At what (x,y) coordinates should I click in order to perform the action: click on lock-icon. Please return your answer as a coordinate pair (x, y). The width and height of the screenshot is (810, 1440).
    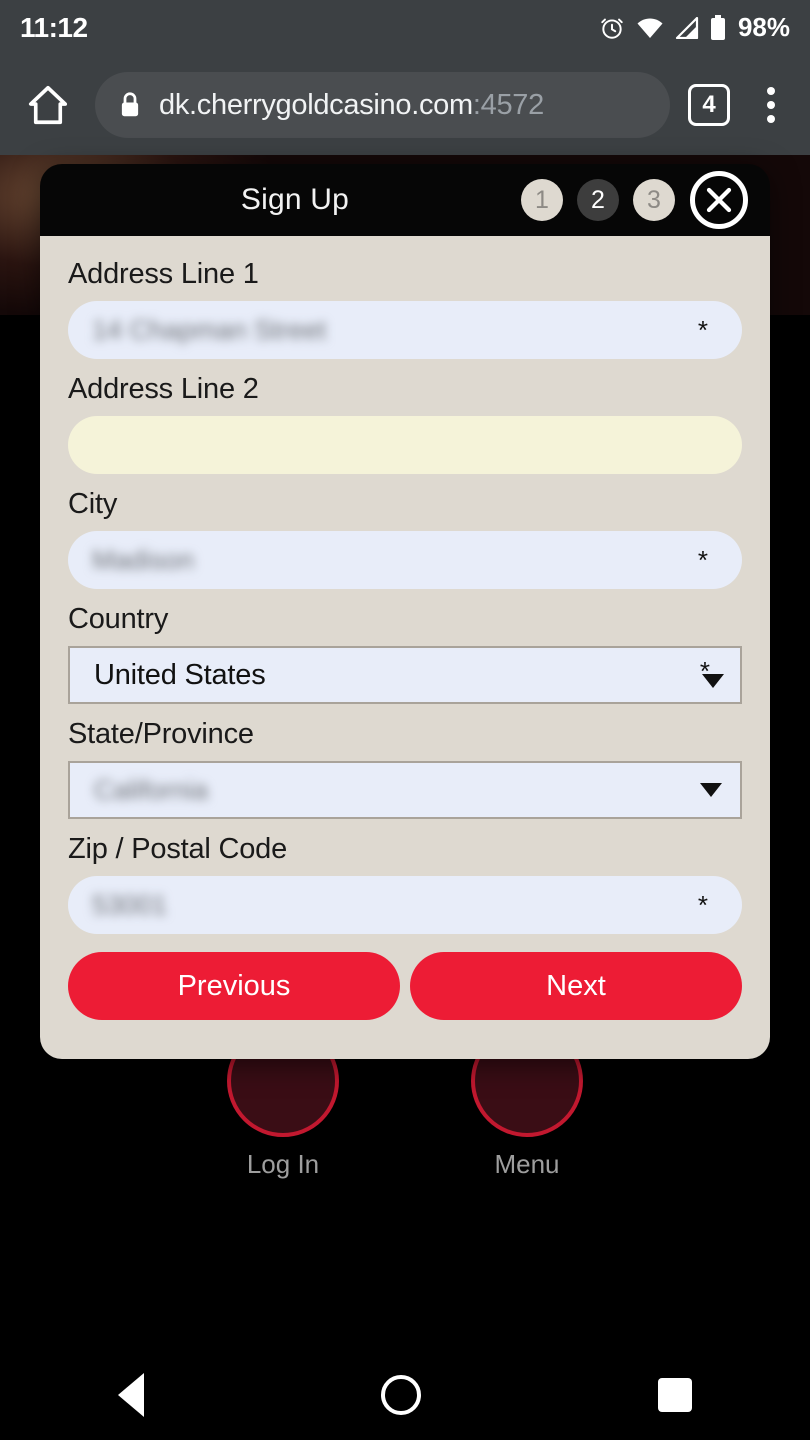
    Looking at the image, I should click on (130, 104).